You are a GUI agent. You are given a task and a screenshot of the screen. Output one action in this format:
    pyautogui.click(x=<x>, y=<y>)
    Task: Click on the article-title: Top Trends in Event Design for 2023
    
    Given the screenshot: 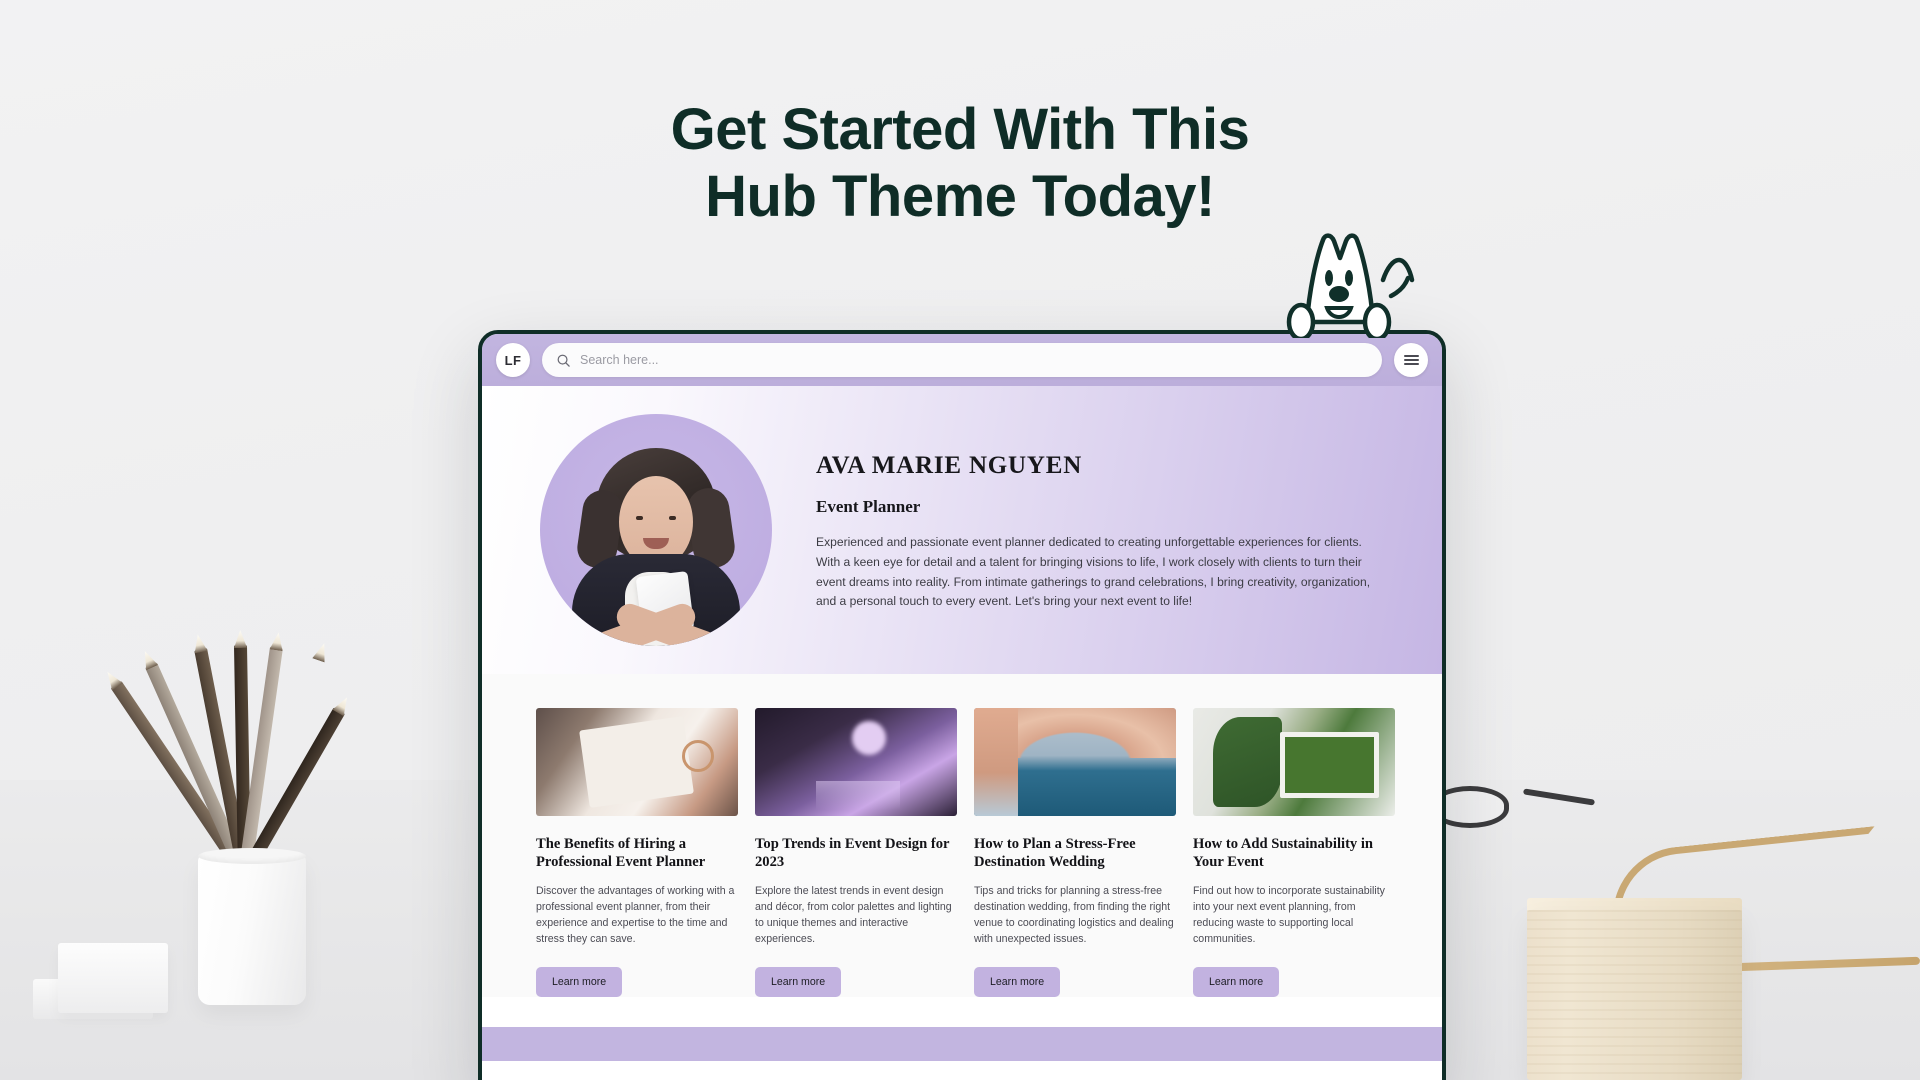 What is the action you would take?
    pyautogui.click(x=852, y=853)
    